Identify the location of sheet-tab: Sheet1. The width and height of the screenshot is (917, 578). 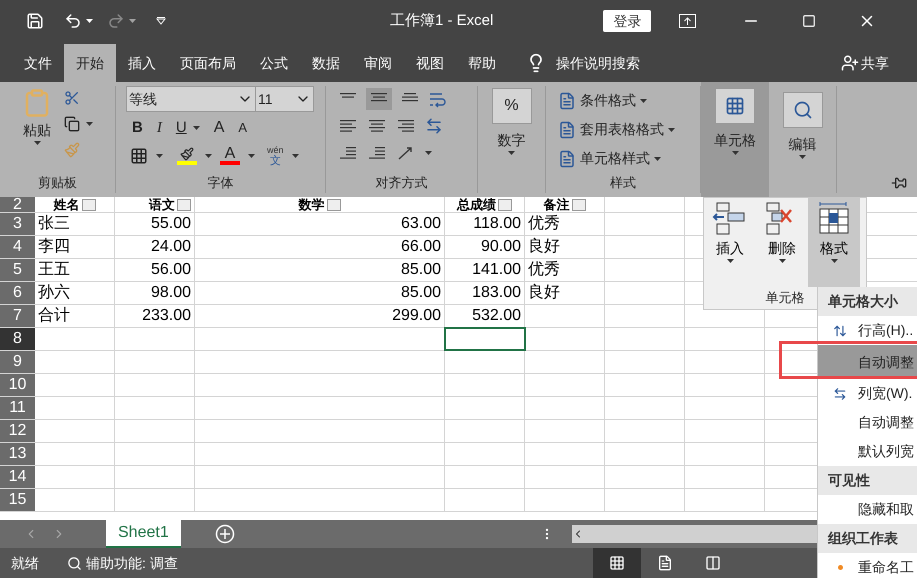
(143, 534).